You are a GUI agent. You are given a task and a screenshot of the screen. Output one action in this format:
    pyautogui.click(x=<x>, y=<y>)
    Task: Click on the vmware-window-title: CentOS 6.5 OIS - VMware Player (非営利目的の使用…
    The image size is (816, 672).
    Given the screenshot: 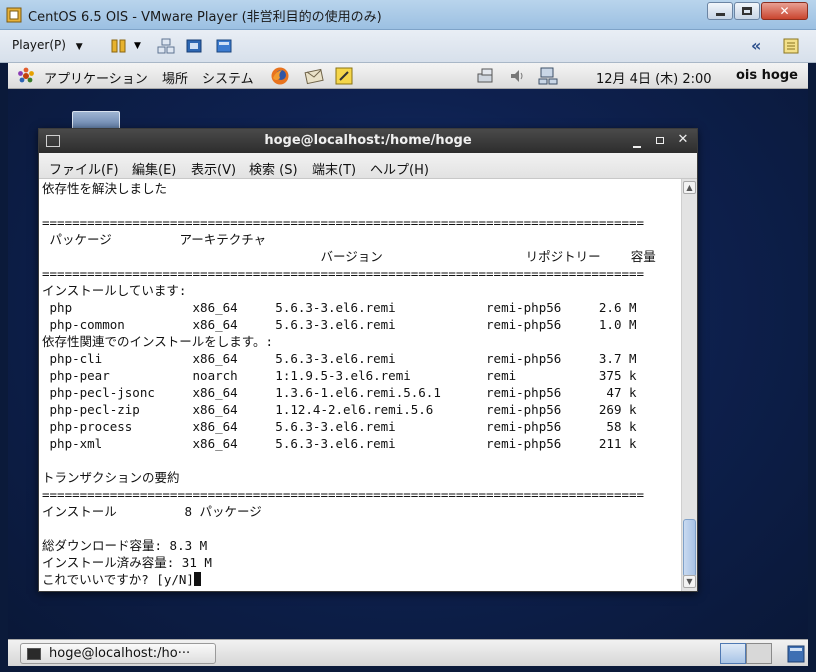 What is the action you would take?
    pyautogui.click(x=205, y=17)
    